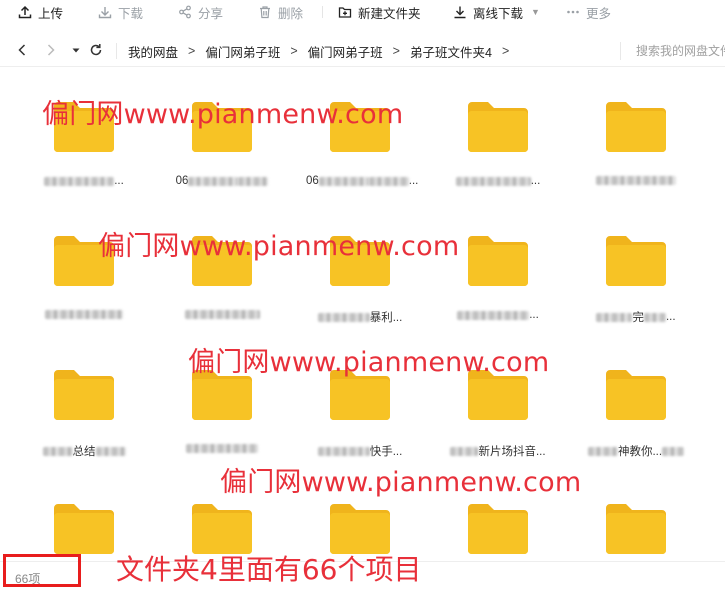  I want to click on offline-download-icon, so click(460, 12).